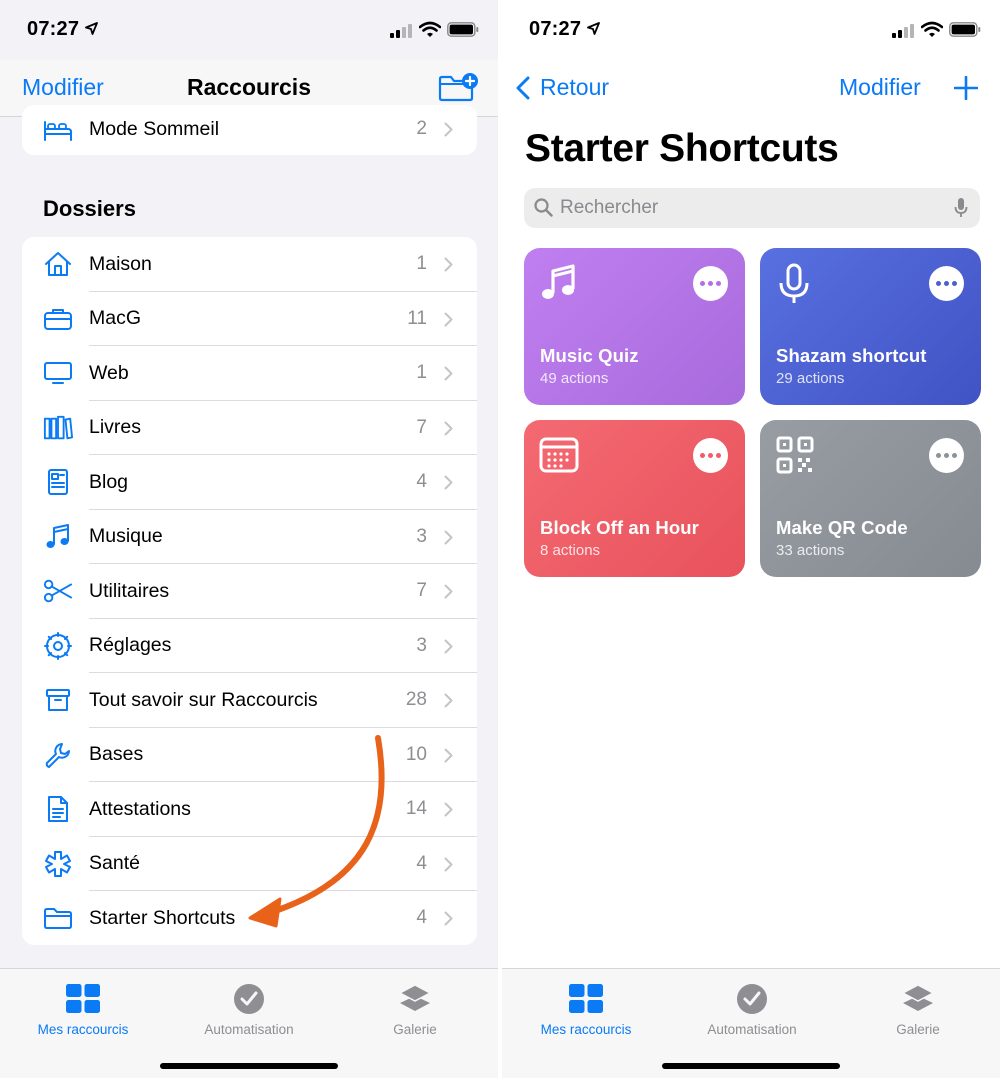  What do you see at coordinates (249, 373) in the screenshot?
I see `folder-row: Web 1` at bounding box center [249, 373].